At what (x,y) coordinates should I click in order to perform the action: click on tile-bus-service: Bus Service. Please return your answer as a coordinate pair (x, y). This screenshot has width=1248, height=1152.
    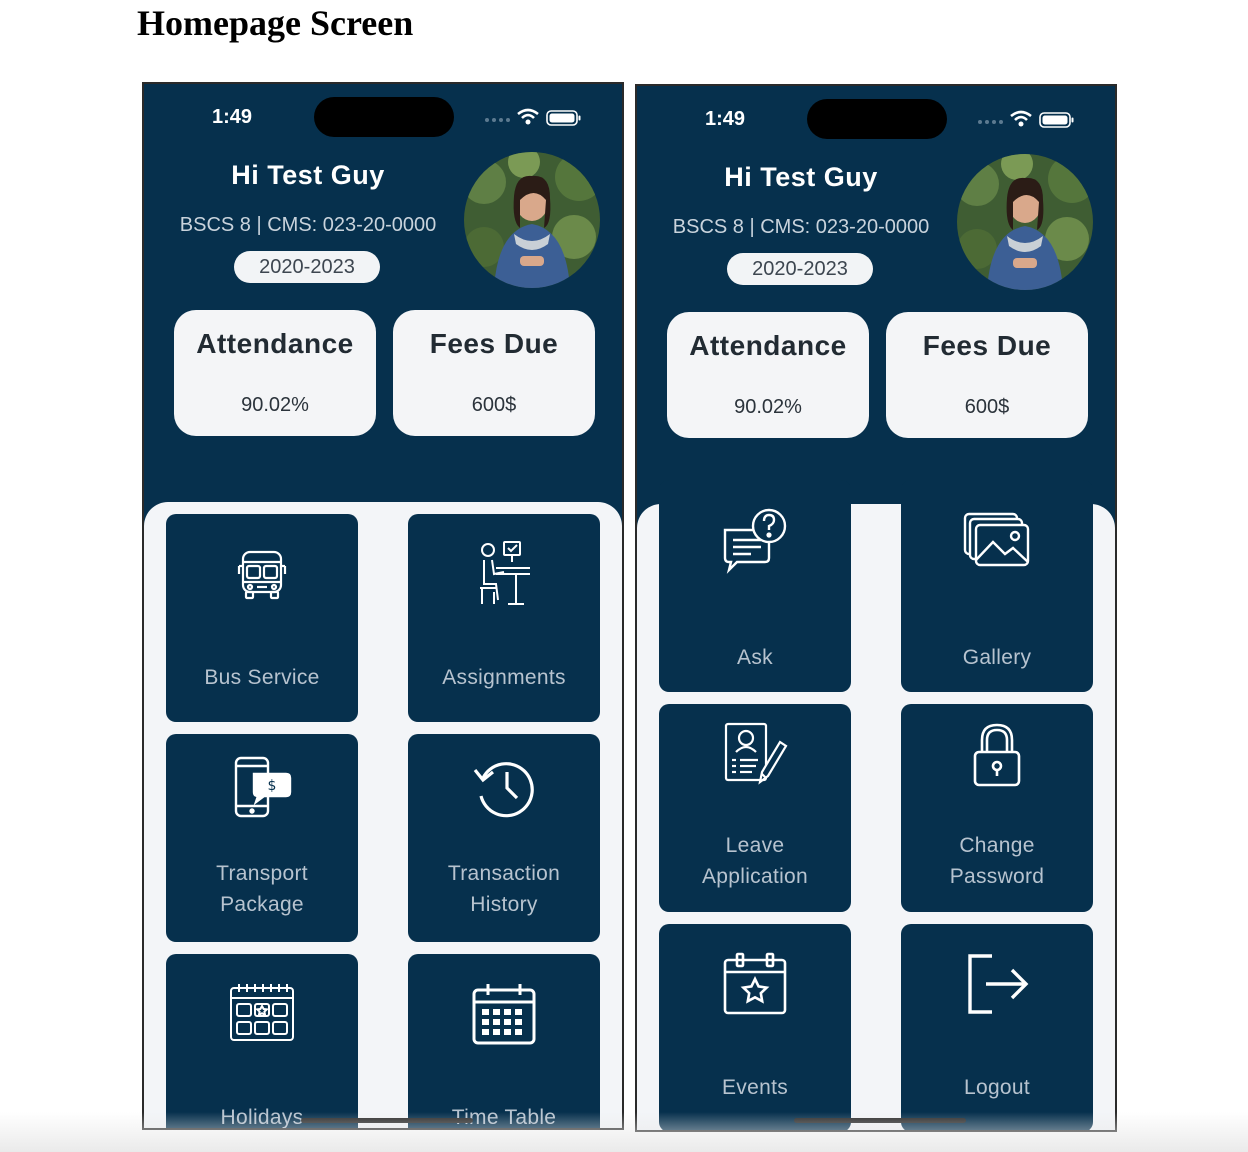
    Looking at the image, I should click on (262, 618).